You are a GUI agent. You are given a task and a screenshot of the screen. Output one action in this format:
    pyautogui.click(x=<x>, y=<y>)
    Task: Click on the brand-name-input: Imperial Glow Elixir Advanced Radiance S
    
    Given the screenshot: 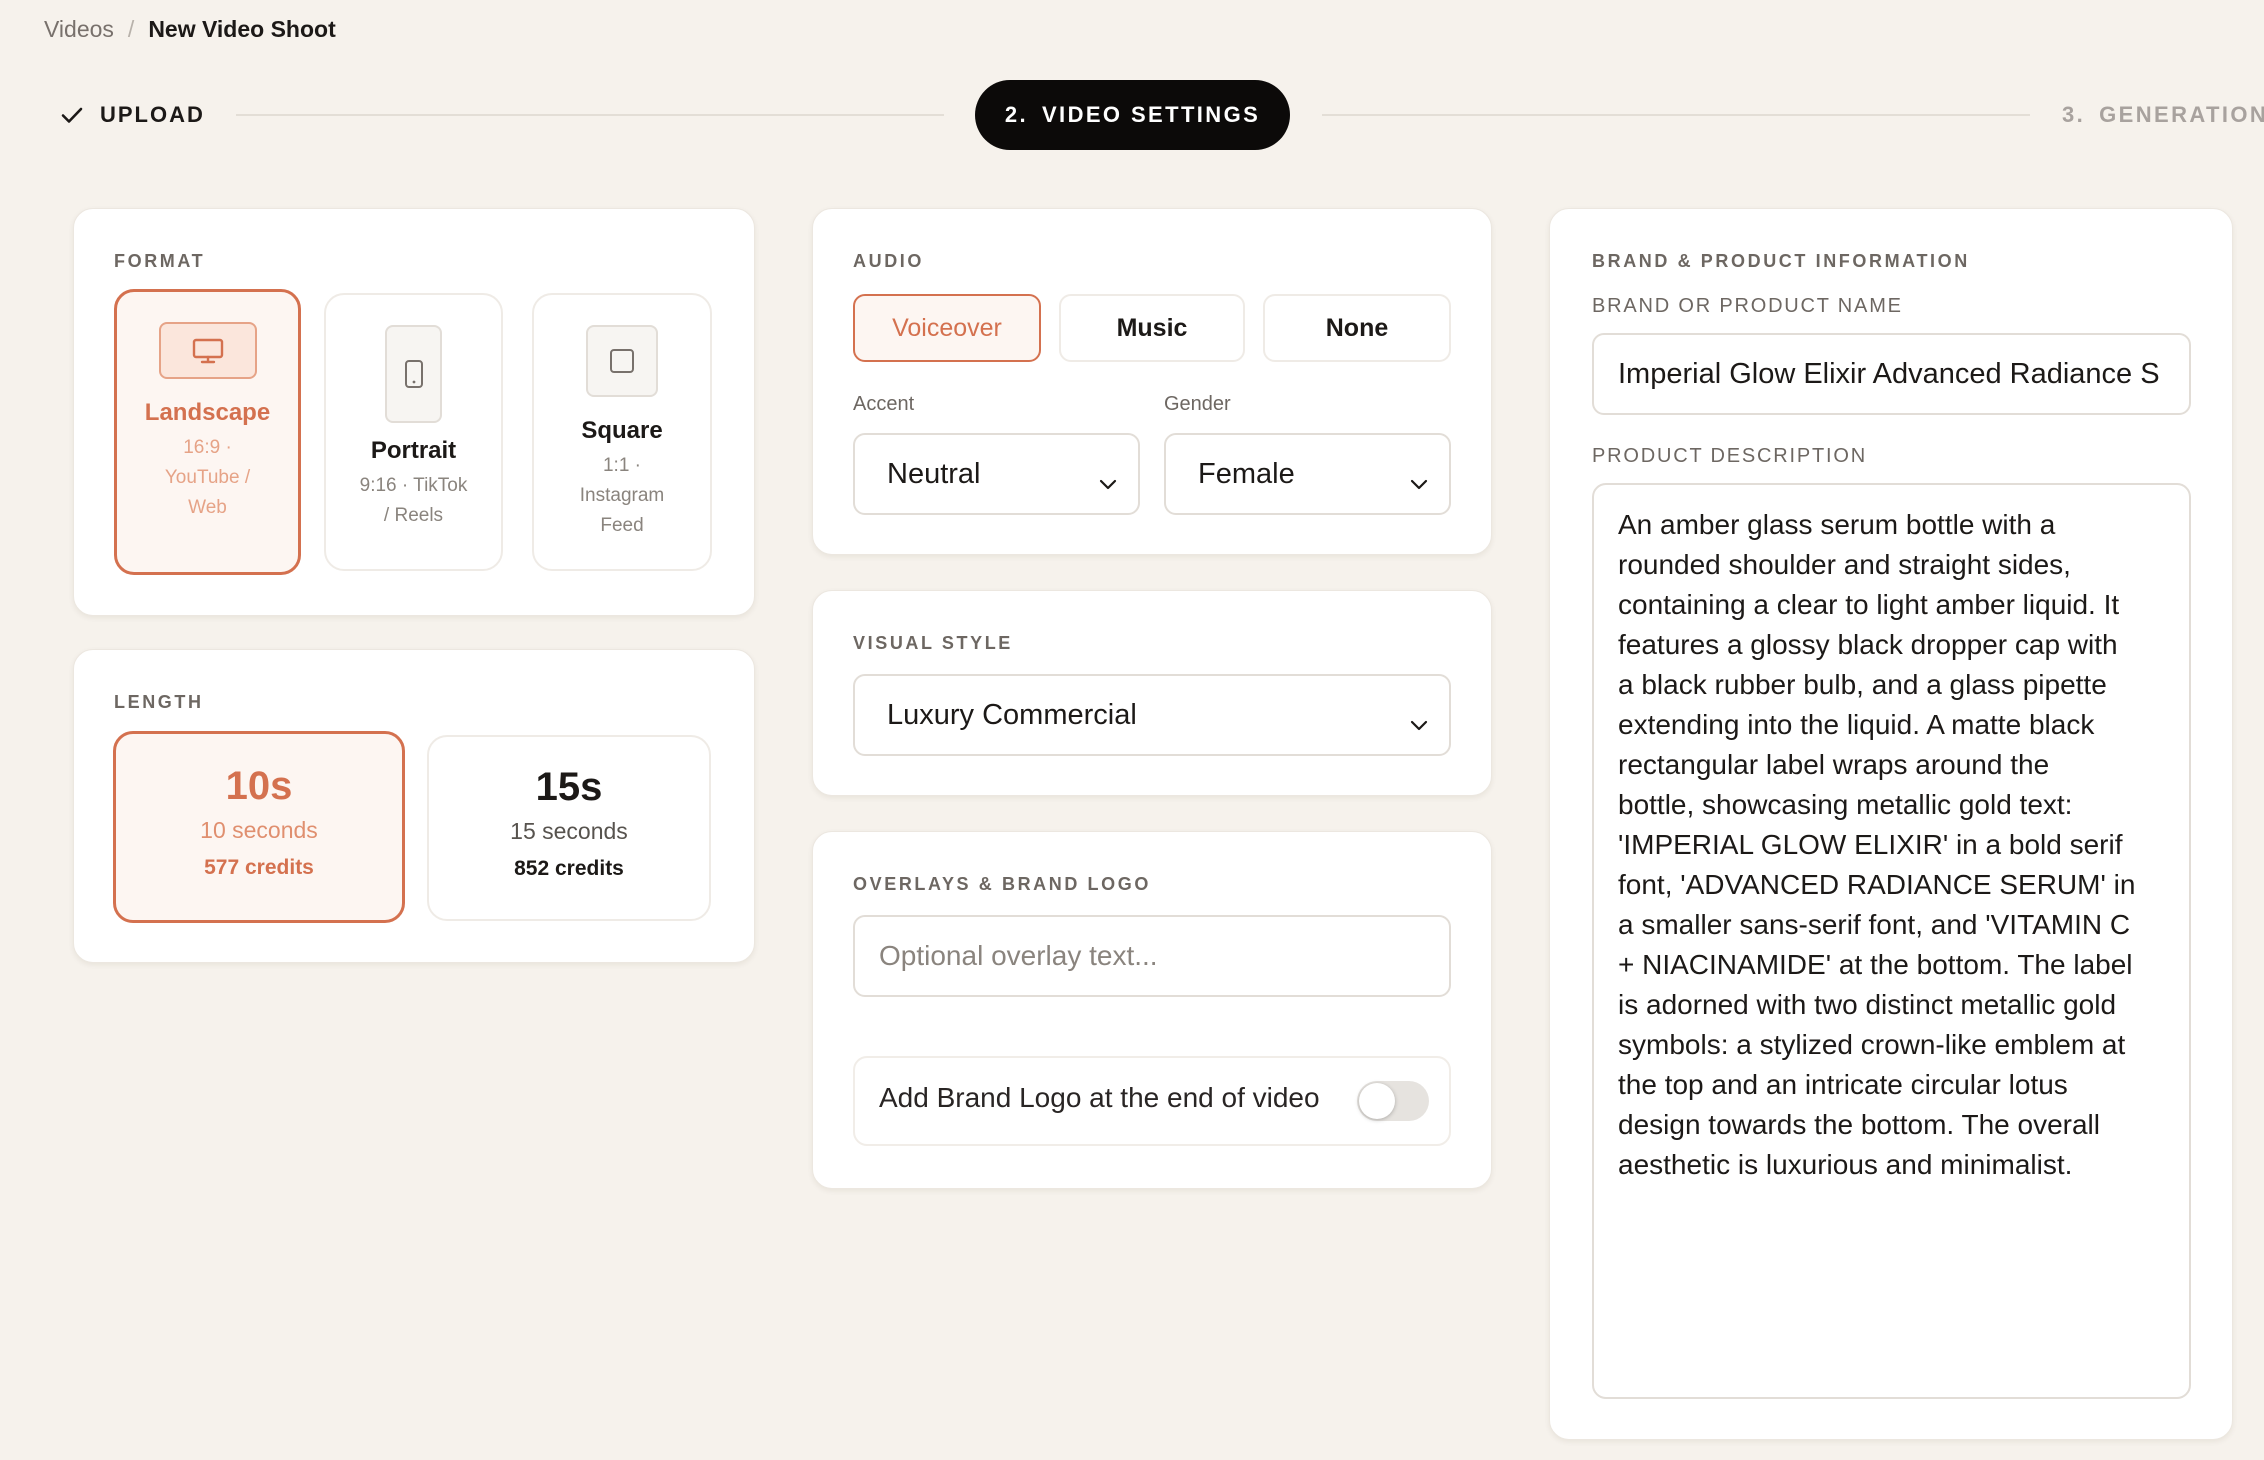 What is the action you would take?
    pyautogui.click(x=1891, y=374)
    